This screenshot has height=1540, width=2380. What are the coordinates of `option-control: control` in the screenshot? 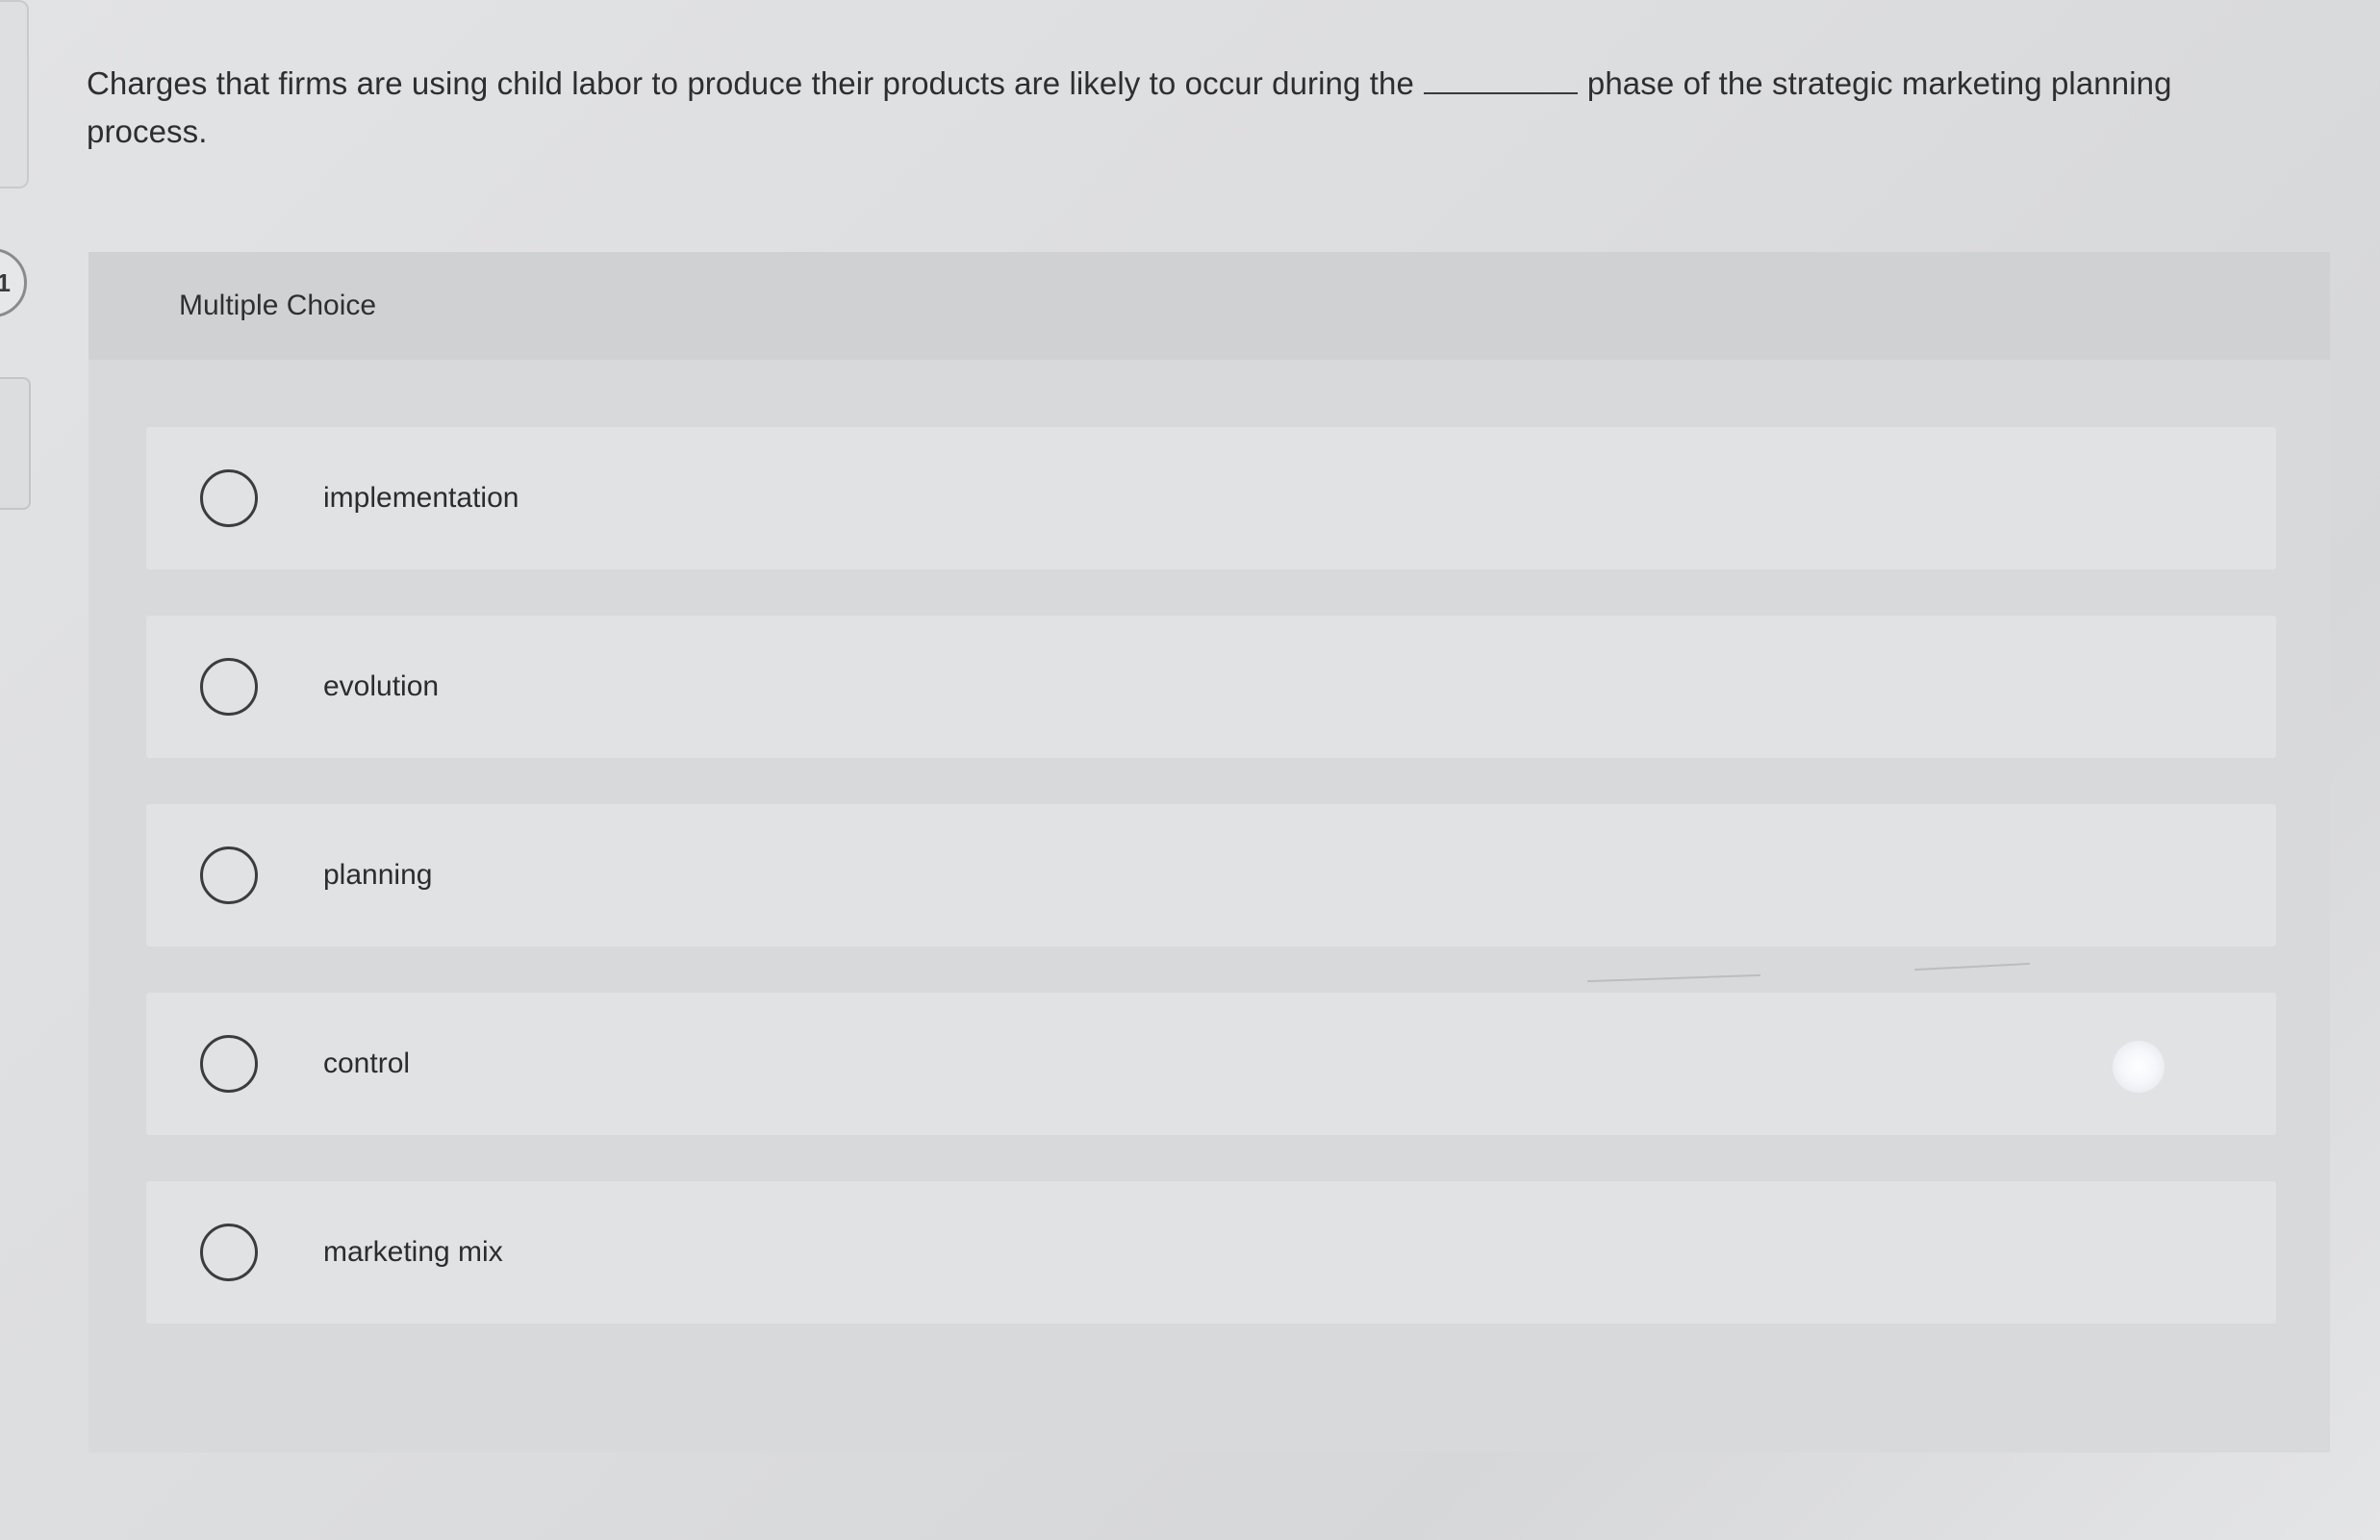 It's located at (1211, 1064).